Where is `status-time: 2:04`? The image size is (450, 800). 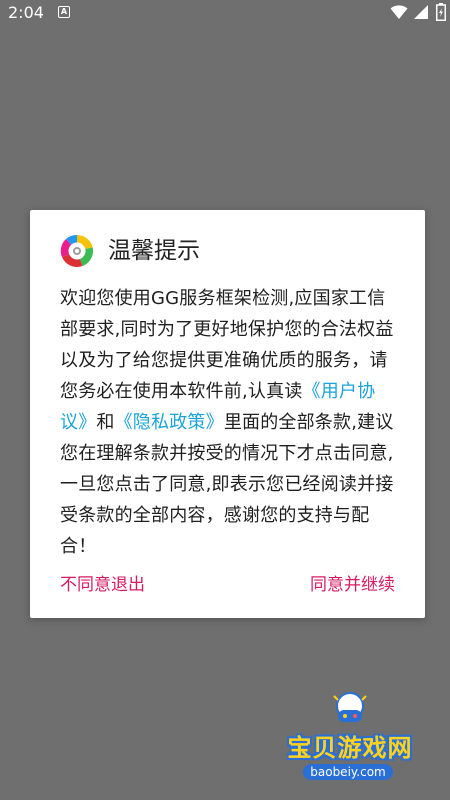 status-time: 2:04 is located at coordinates (26, 12).